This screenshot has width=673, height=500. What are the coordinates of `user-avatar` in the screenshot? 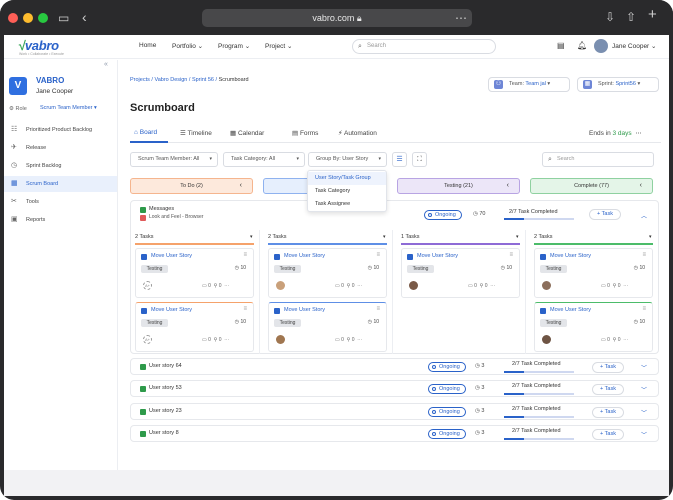 It's located at (601, 46).